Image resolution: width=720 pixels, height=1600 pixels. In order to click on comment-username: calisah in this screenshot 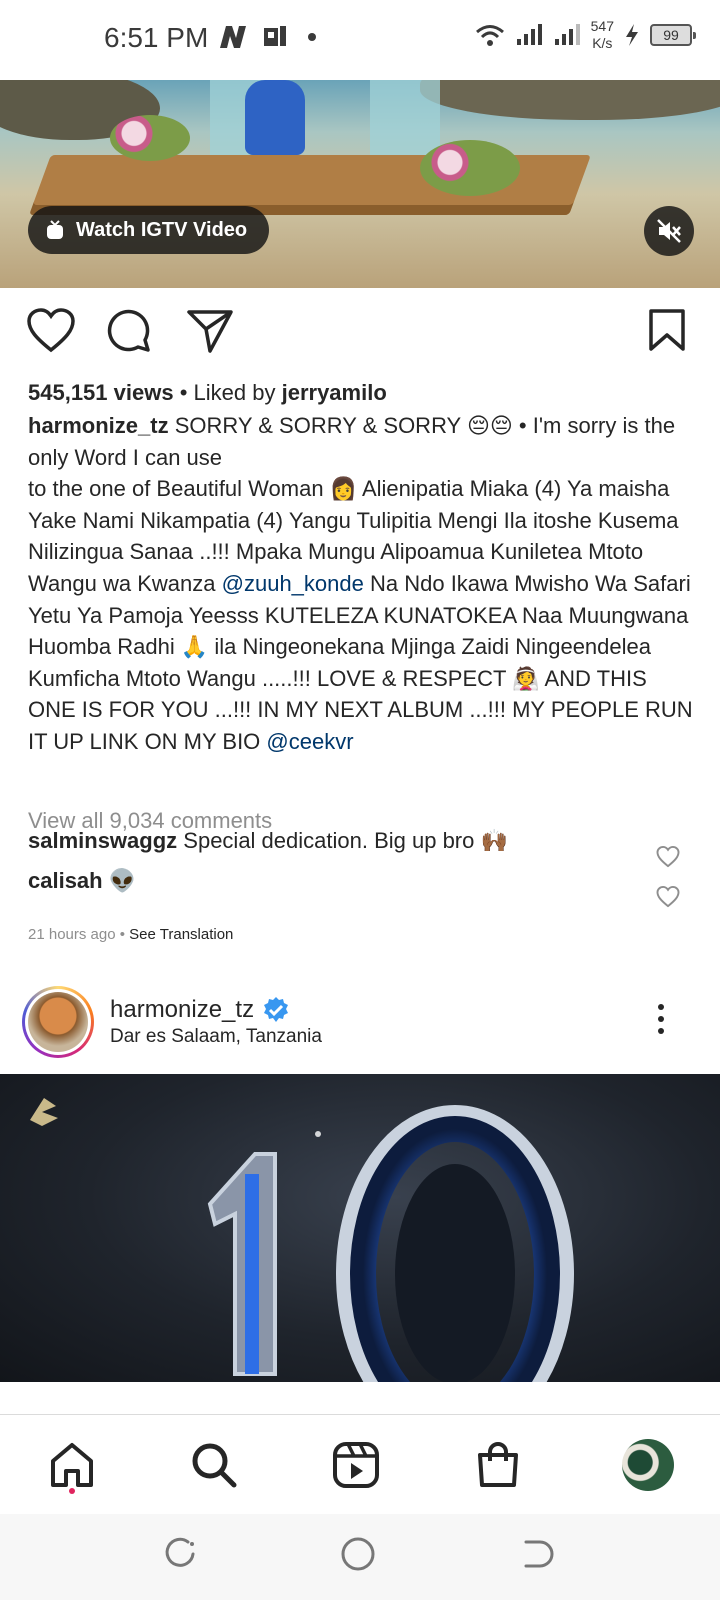, I will do `click(65, 880)`.